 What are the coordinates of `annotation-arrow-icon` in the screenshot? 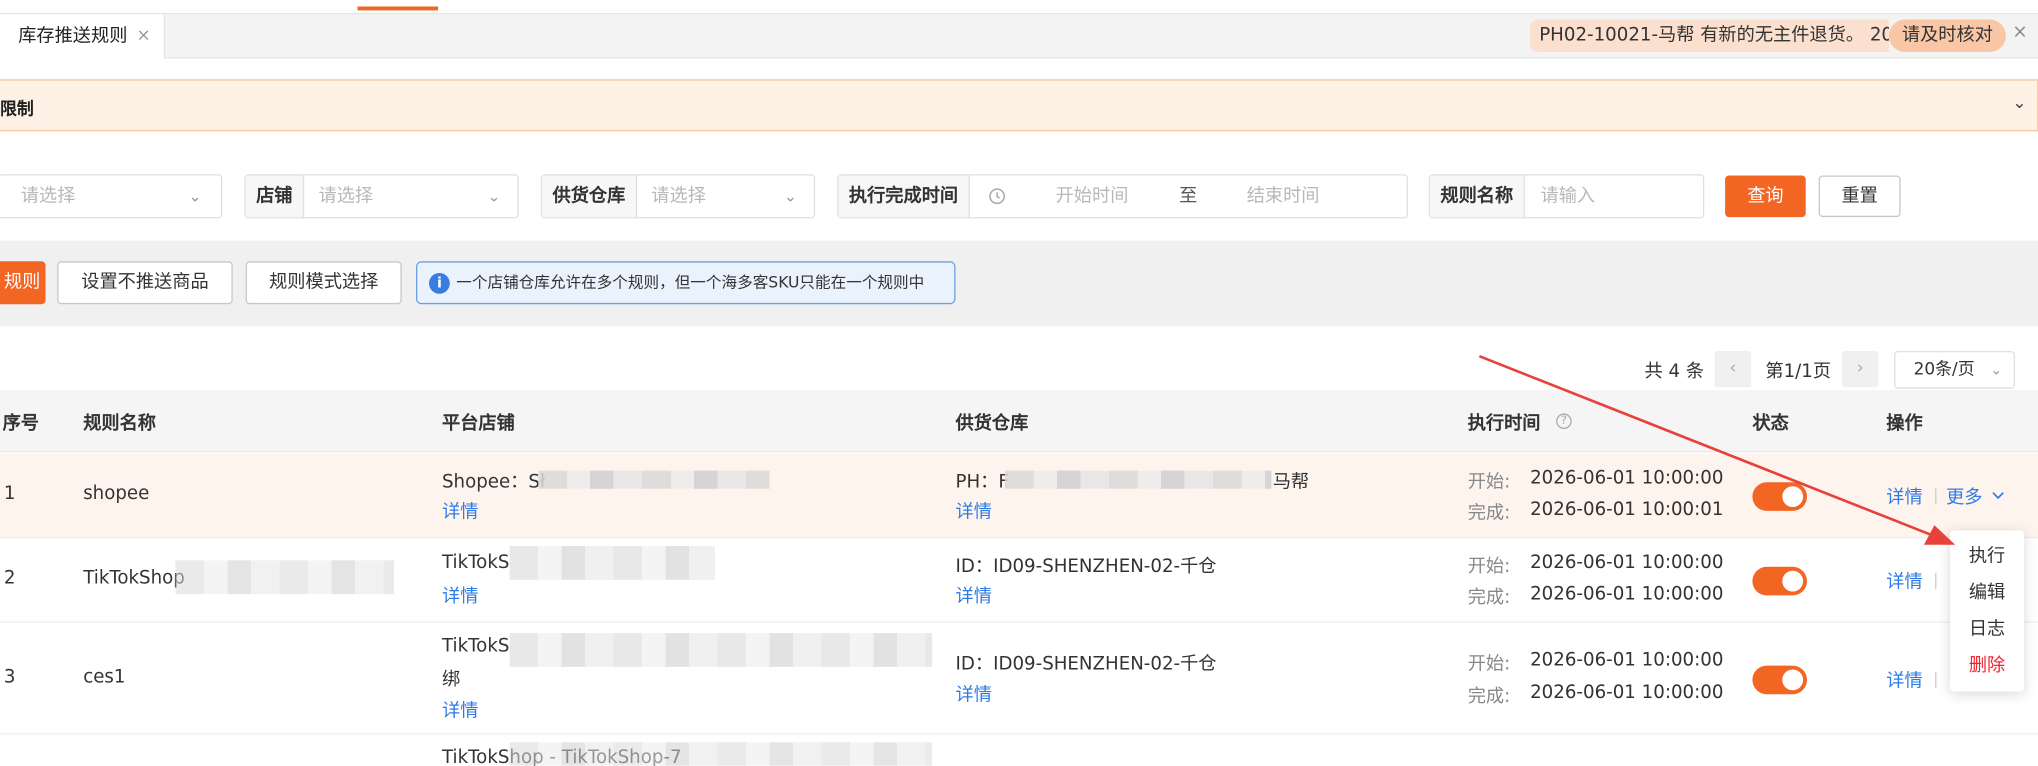 It's located at (1717, 449).